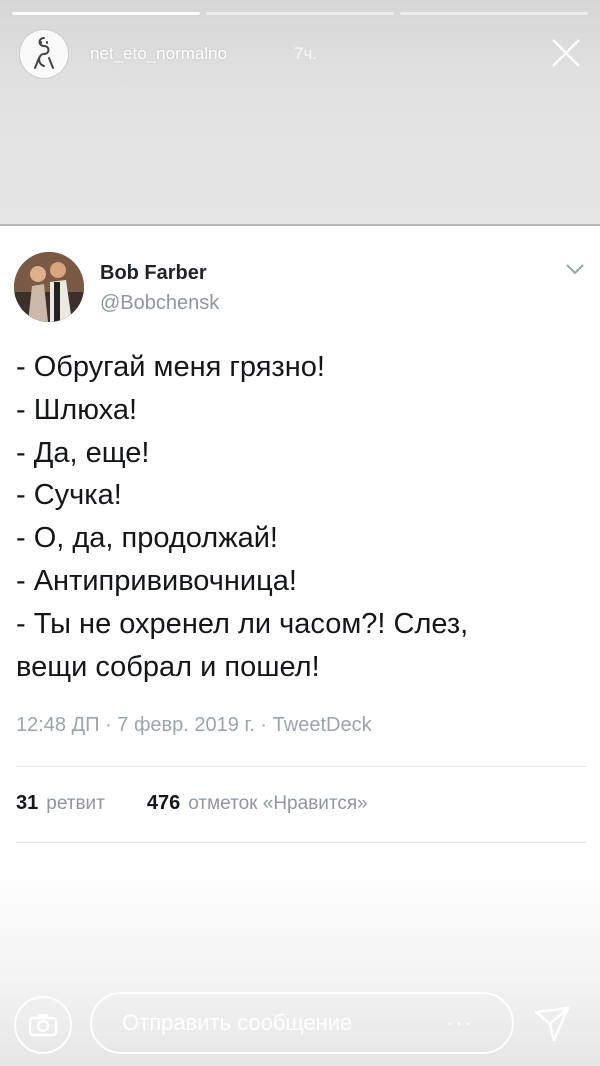 The width and height of the screenshot is (600, 1066). I want to click on camera-button, so click(43, 1025).